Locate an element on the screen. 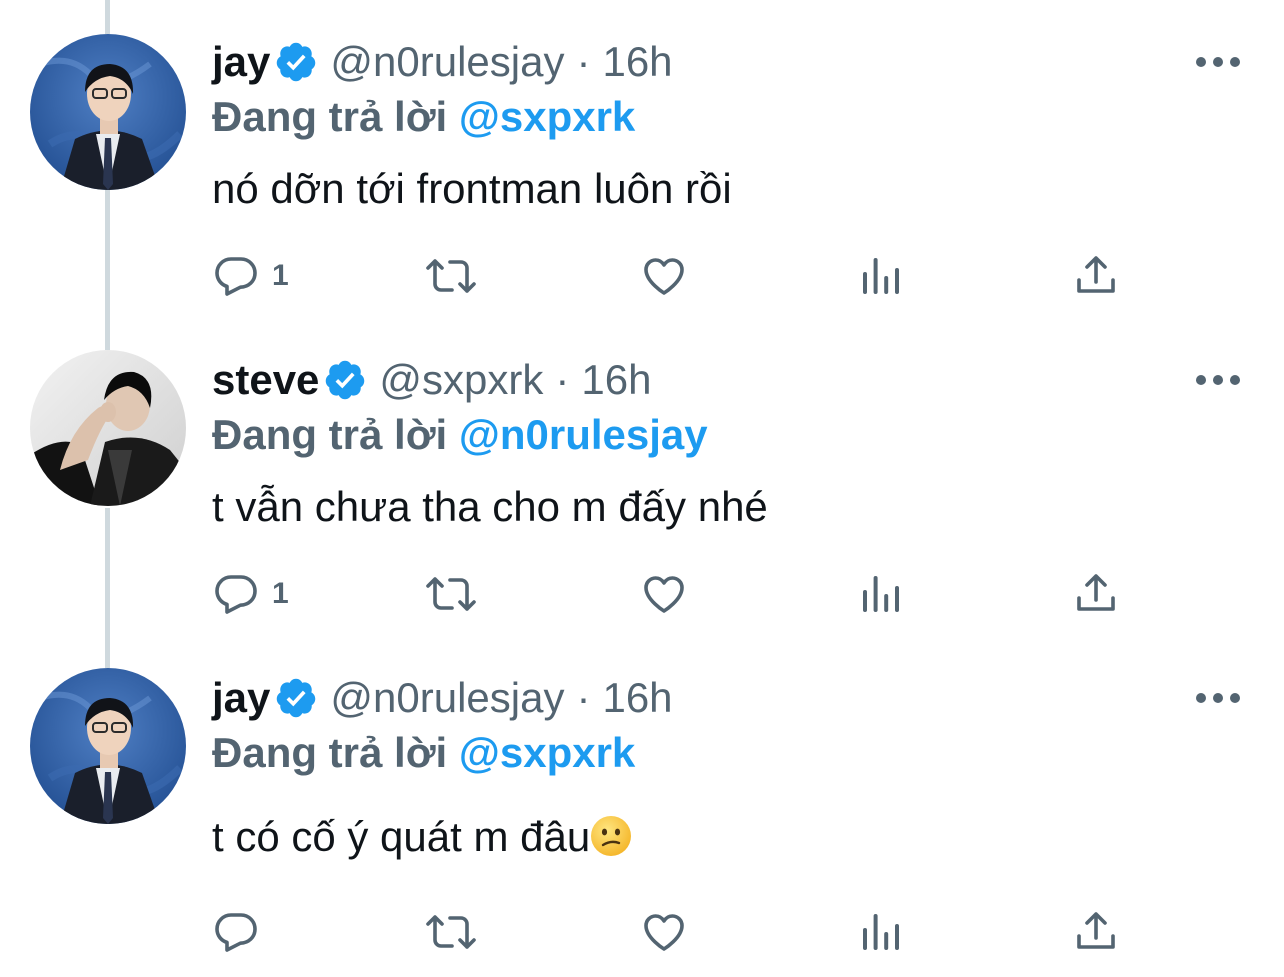  tweet-text-container: t có cố ý quát m đâu is located at coordinates (422, 837).